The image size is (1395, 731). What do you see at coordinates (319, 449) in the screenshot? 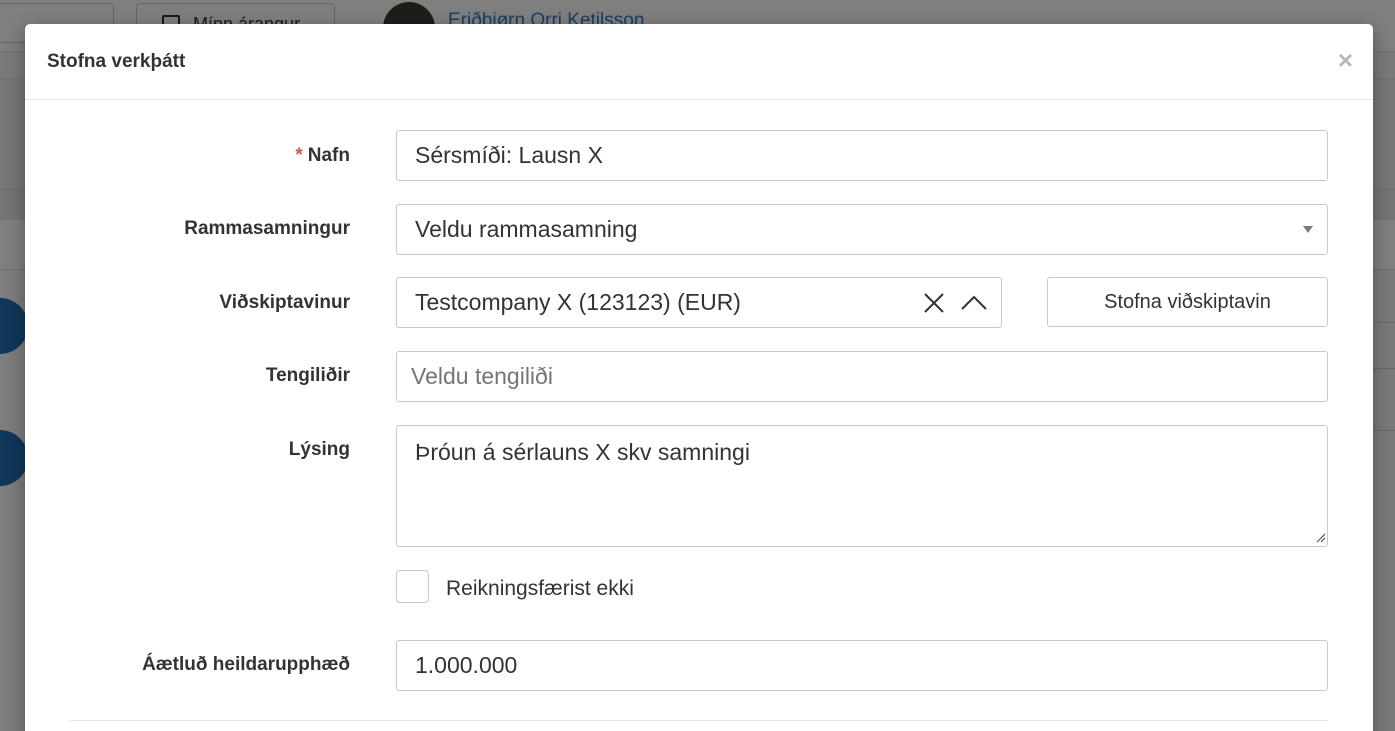
I see `description-label: Lýsing` at bounding box center [319, 449].